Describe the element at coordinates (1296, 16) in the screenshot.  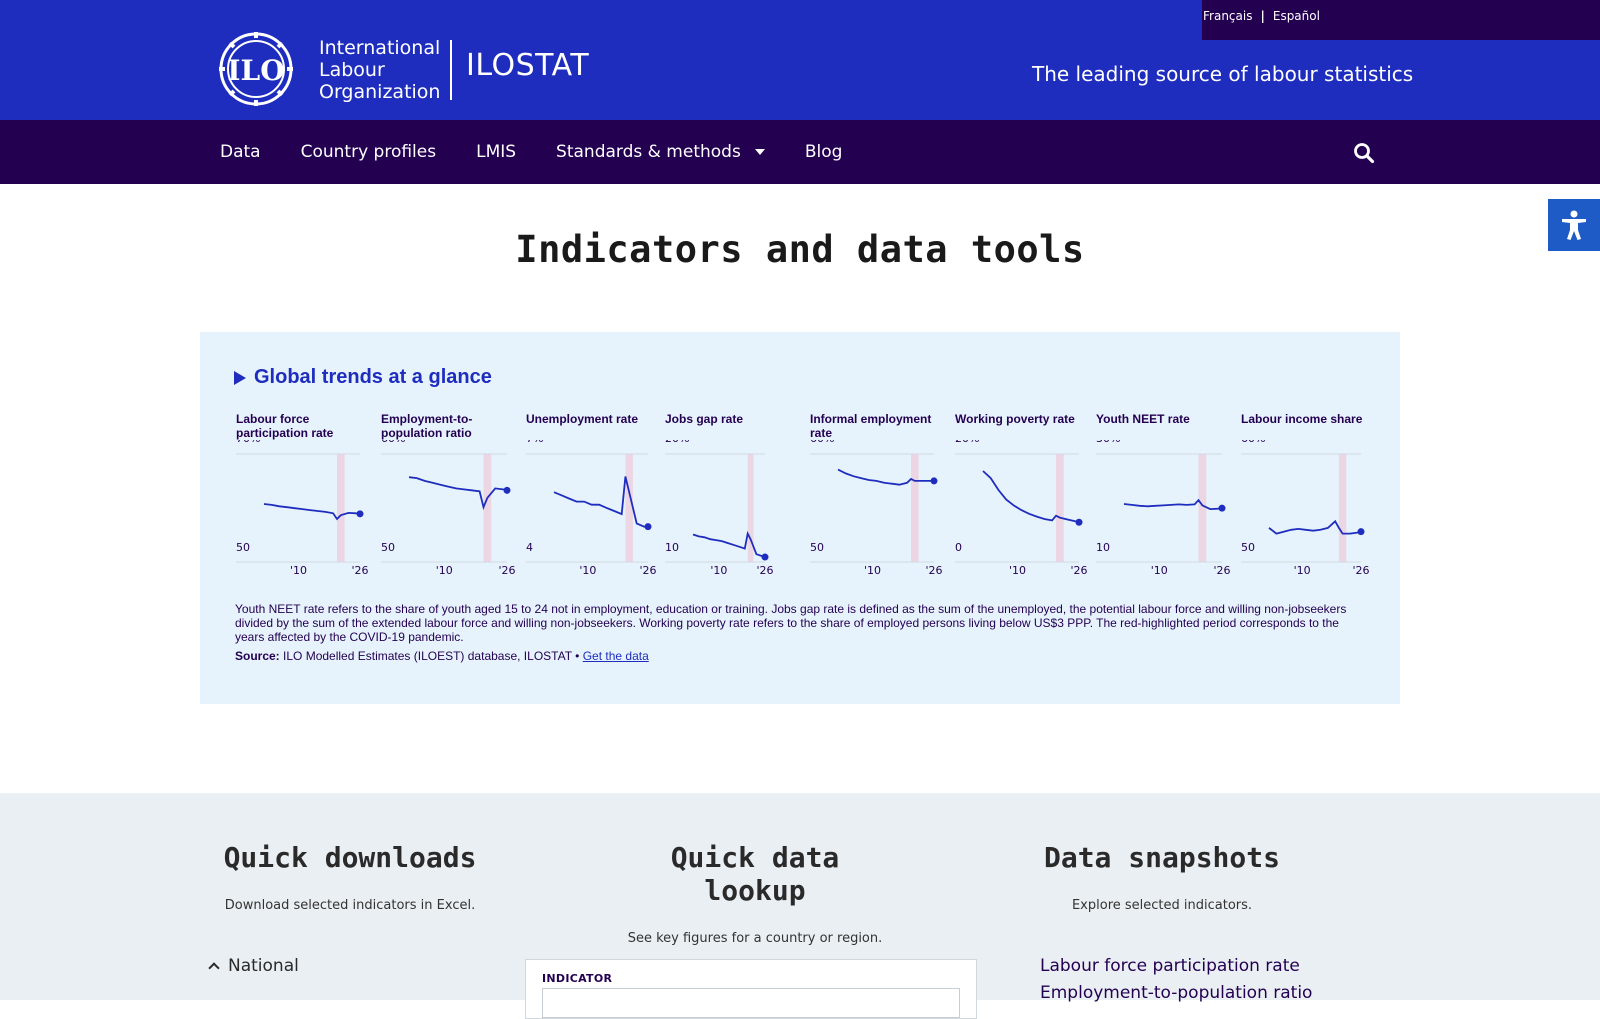
I see `lang-link-spanish: Español` at that location.